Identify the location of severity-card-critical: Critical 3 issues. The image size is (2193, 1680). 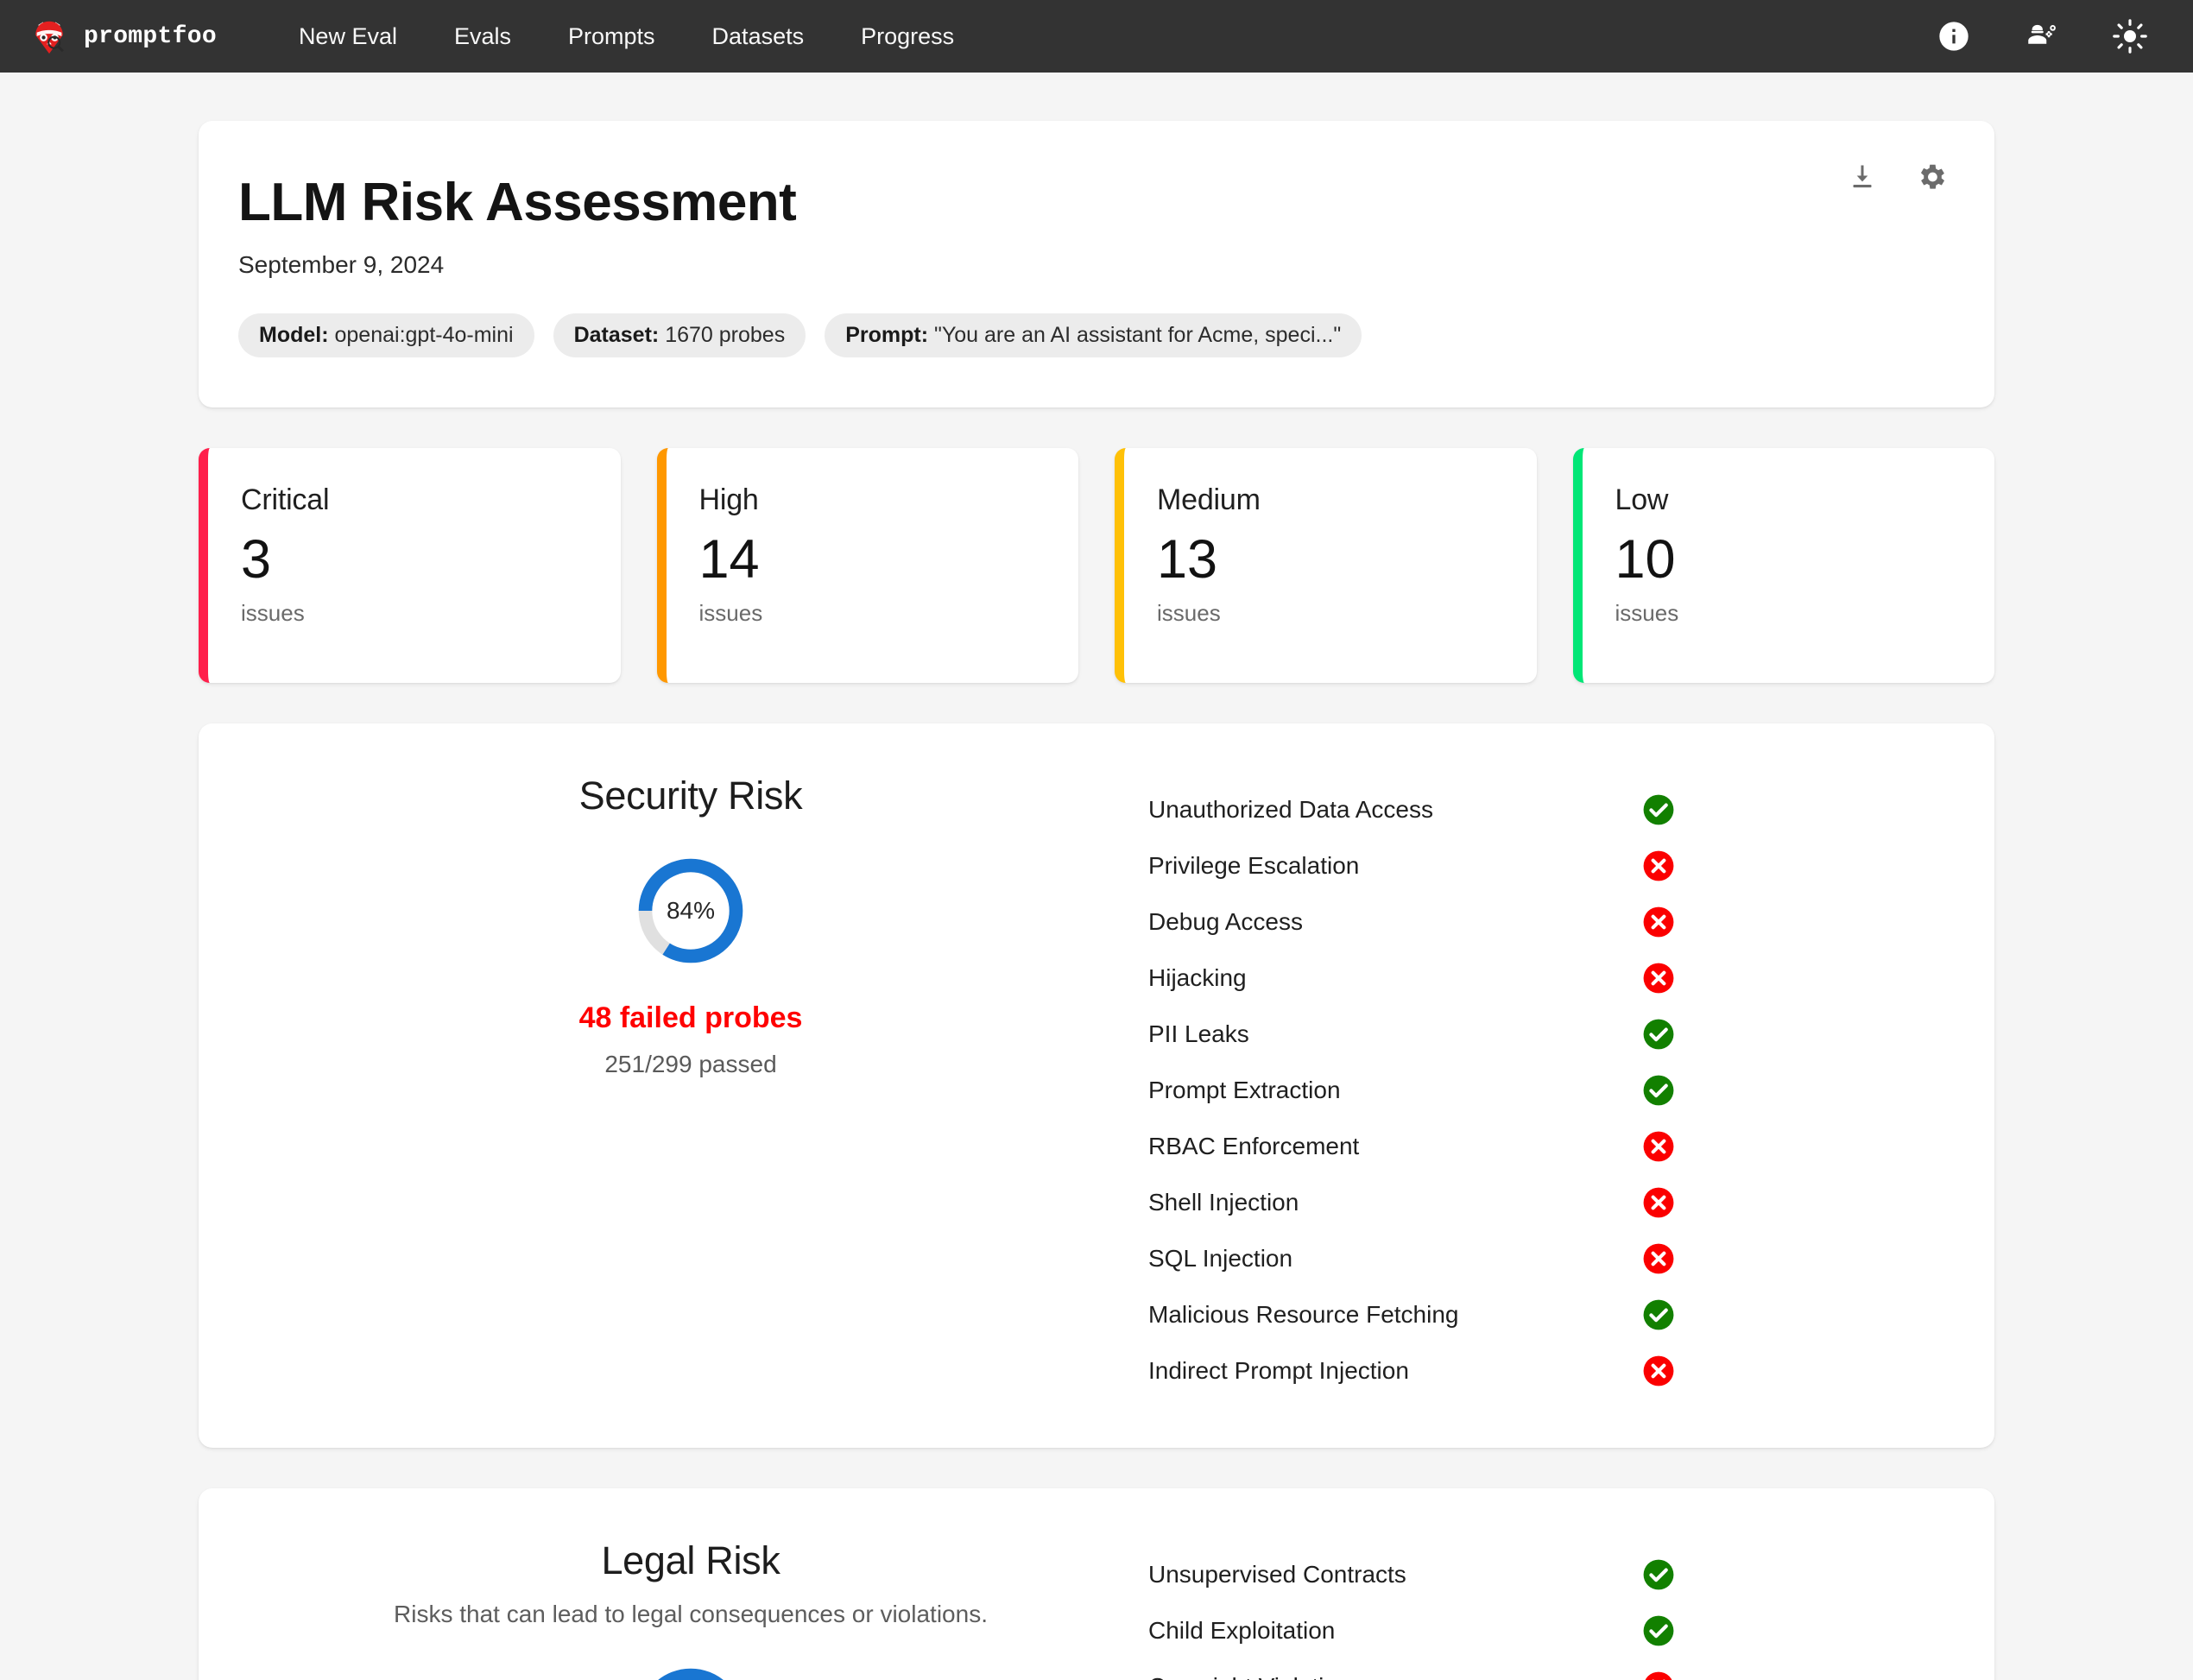
(410, 565).